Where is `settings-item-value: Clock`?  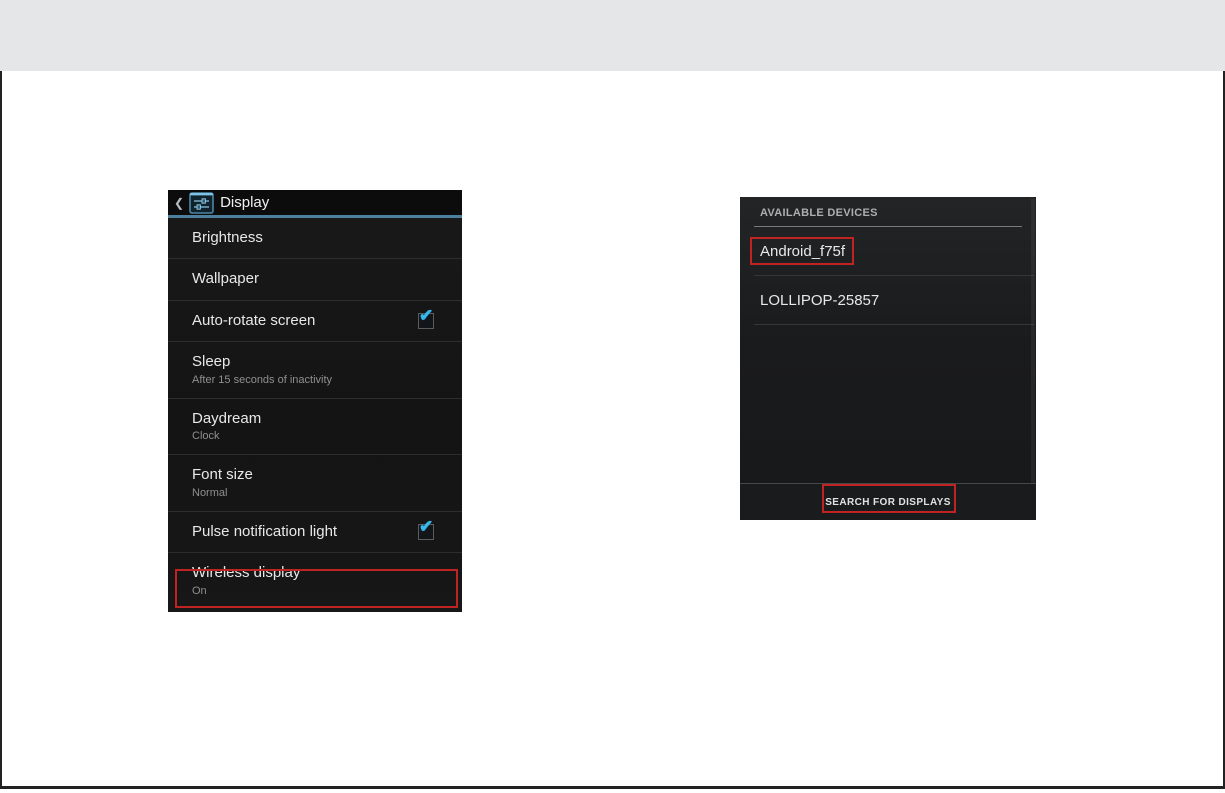 settings-item-value: Clock is located at coordinates (206, 436).